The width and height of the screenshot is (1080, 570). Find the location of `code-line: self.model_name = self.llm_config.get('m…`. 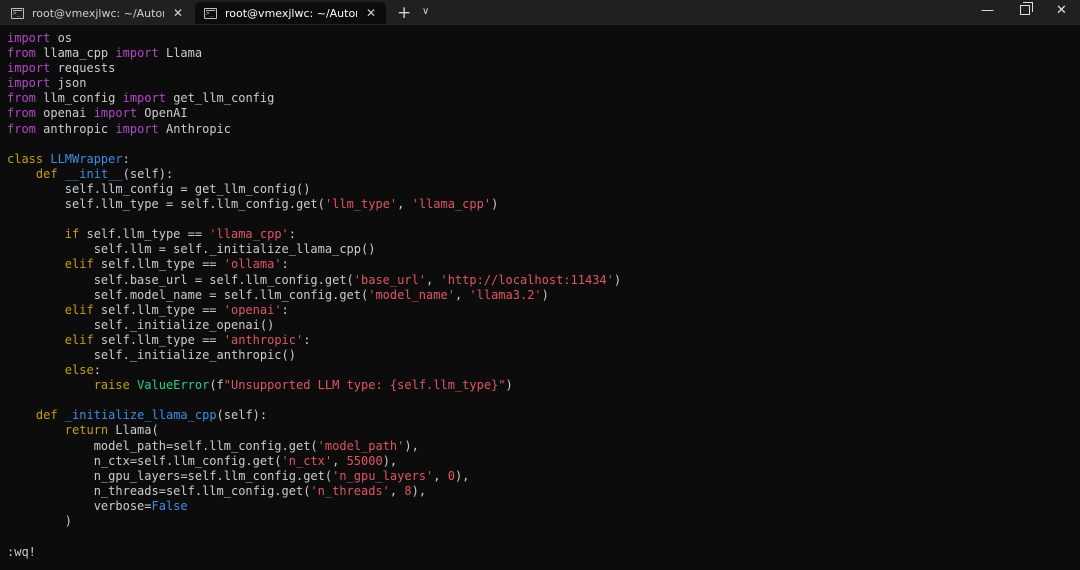

code-line: self.model_name = self.llm_config.get('m… is located at coordinates (542, 295).